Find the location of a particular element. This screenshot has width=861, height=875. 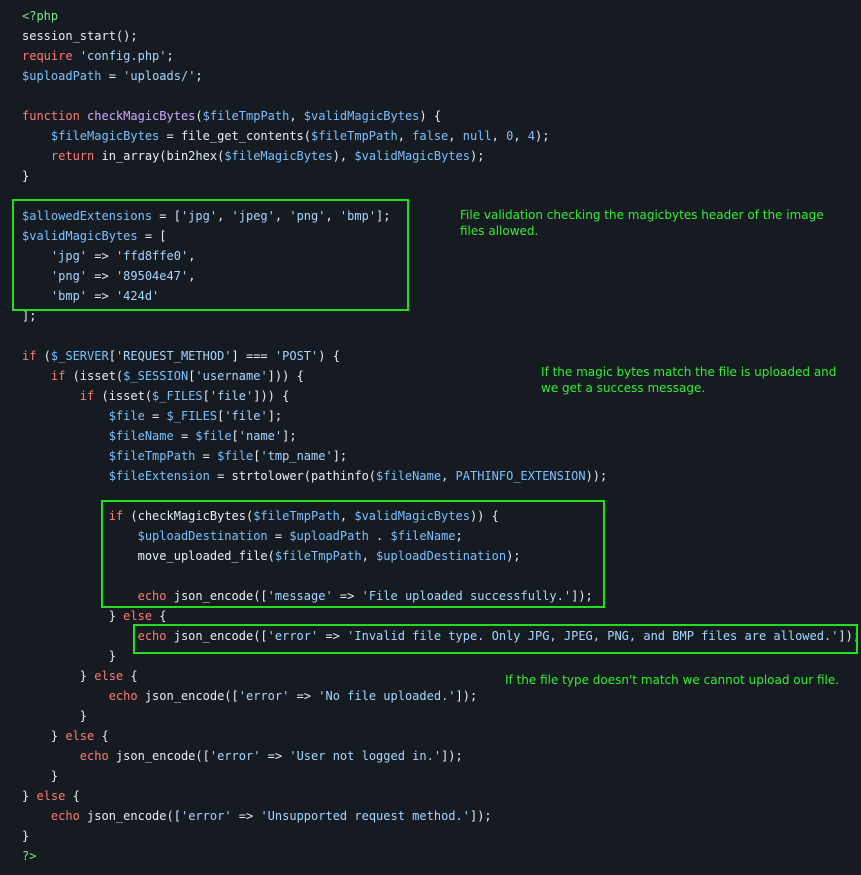

code-token: function is located at coordinates (51, 116).